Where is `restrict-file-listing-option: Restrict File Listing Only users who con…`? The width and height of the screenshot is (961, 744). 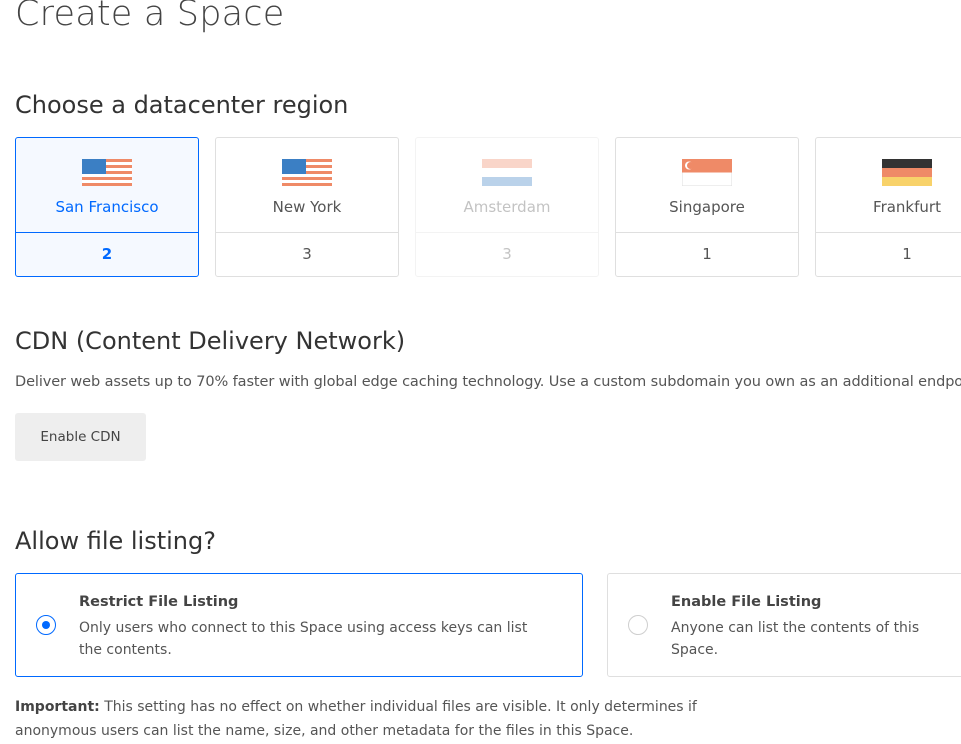 restrict-file-listing-option: Restrict File Listing Only users who con… is located at coordinates (299, 625).